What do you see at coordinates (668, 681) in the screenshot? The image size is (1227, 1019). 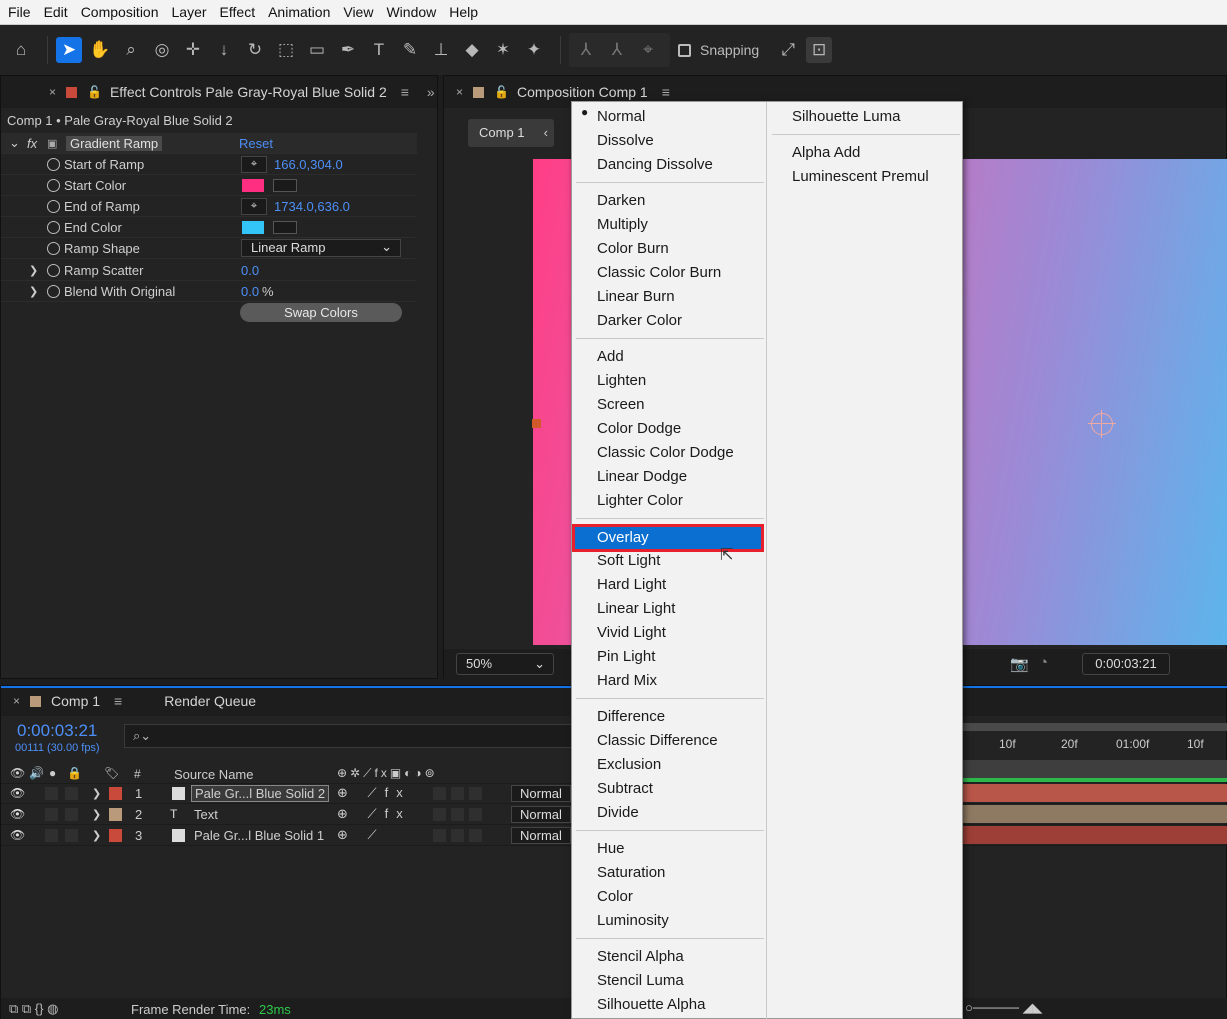 I see `blend-hard-mix: Hard Mix` at bounding box center [668, 681].